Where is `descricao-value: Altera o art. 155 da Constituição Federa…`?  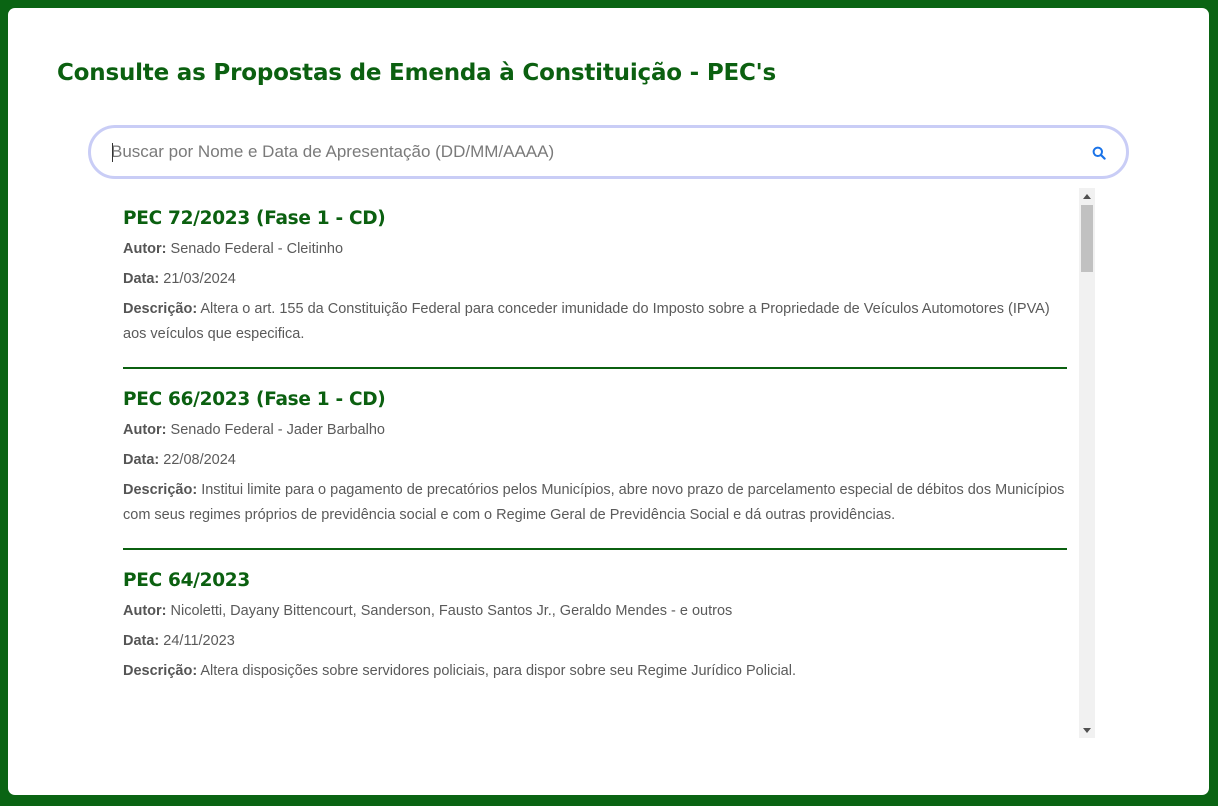 descricao-value: Altera o art. 155 da Constituição Federa… is located at coordinates (586, 321).